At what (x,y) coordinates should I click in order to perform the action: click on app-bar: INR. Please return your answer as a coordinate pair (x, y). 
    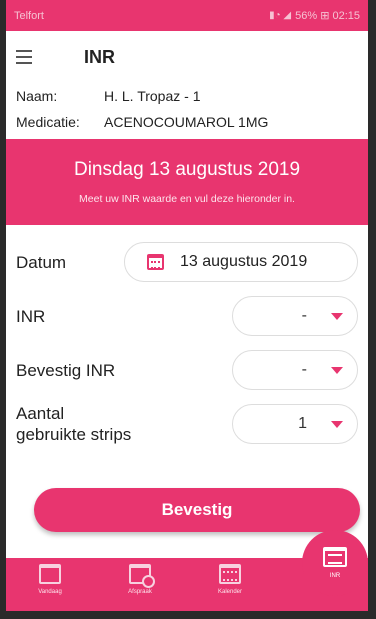
    Looking at the image, I should click on (187, 57).